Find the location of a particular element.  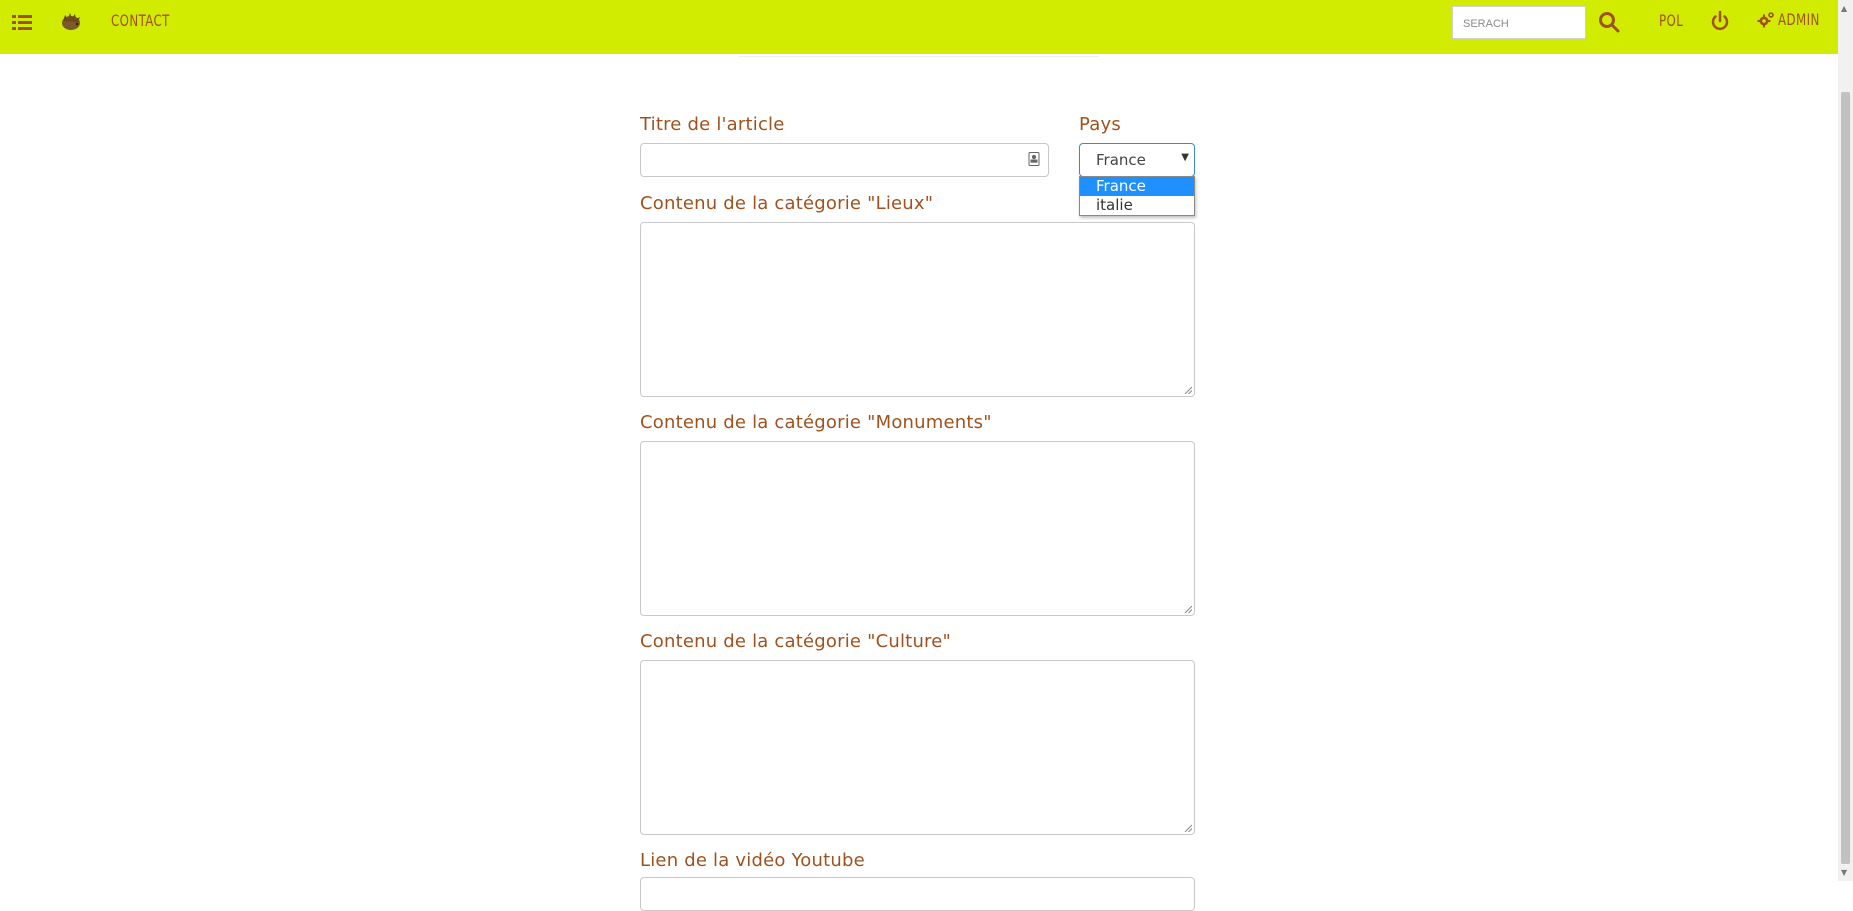

country-option-france: France is located at coordinates (1137, 186).